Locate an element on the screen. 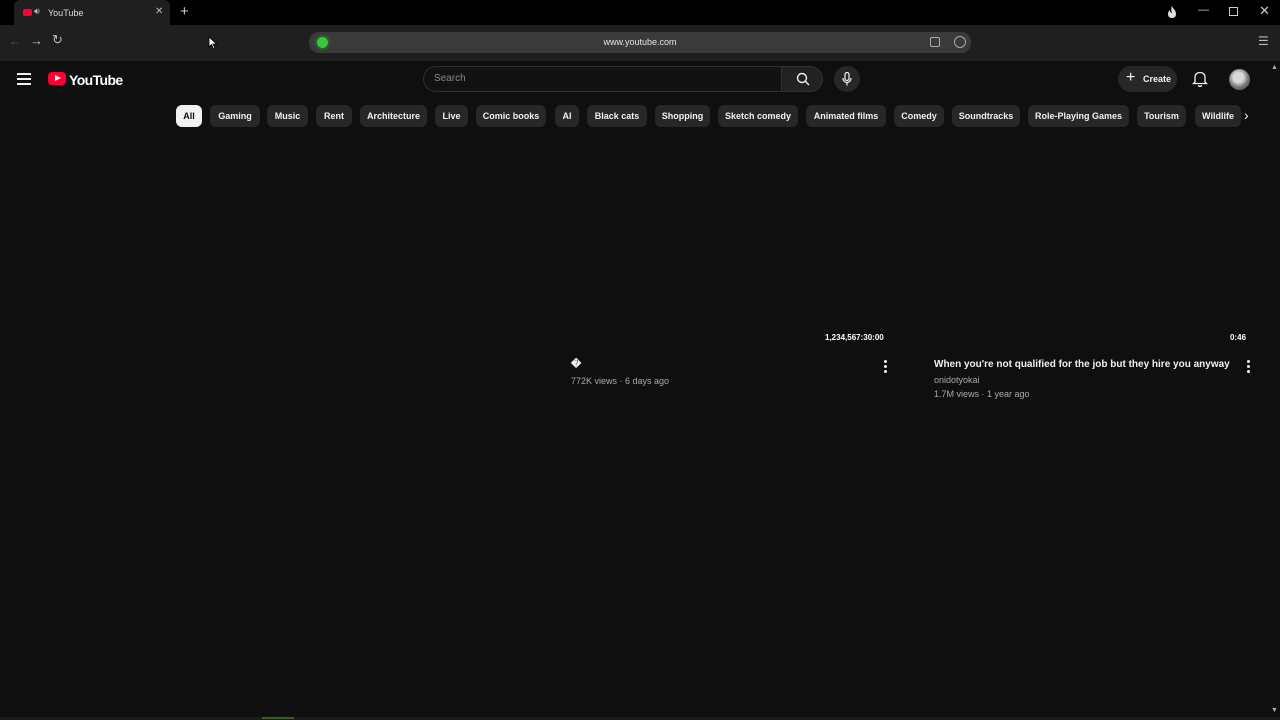 This screenshot has height=720, width=1280. flame-icon is located at coordinates (1172, 12).